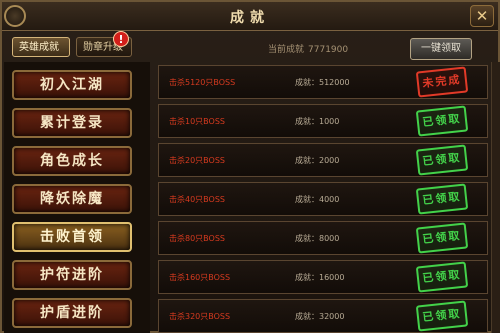 The height and width of the screenshot is (333, 500). Describe the element at coordinates (332, 277) in the screenshot. I see `achievement-points-value: 16000` at that location.